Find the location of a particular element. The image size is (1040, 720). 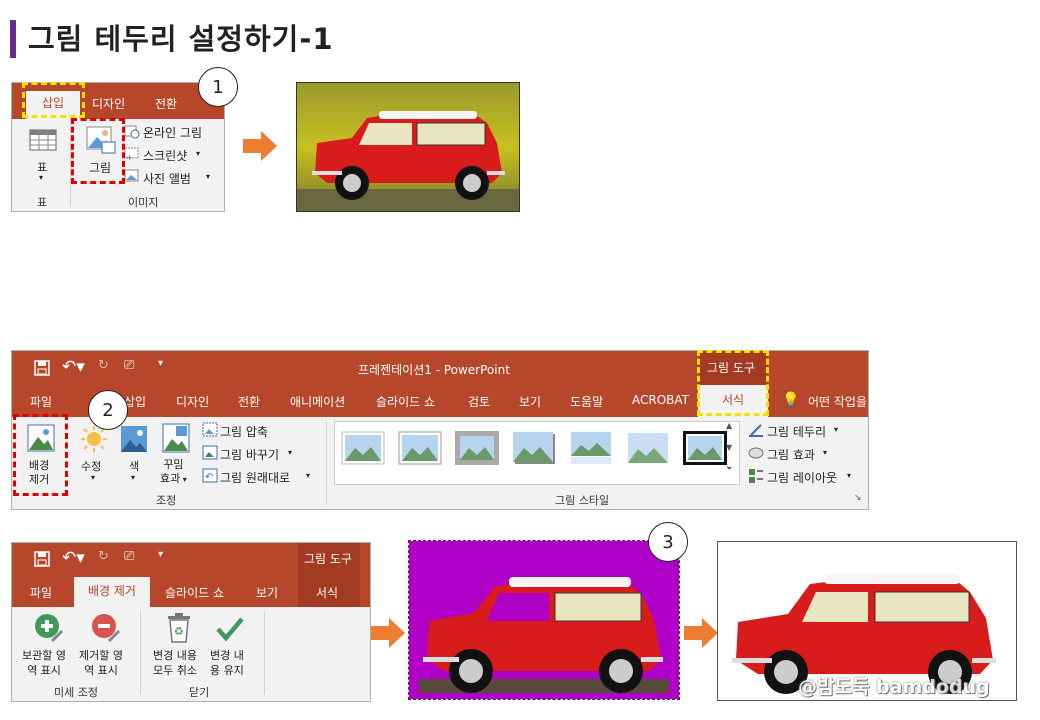

reset-picture-button: 그림 원래대로 is located at coordinates (255, 477).